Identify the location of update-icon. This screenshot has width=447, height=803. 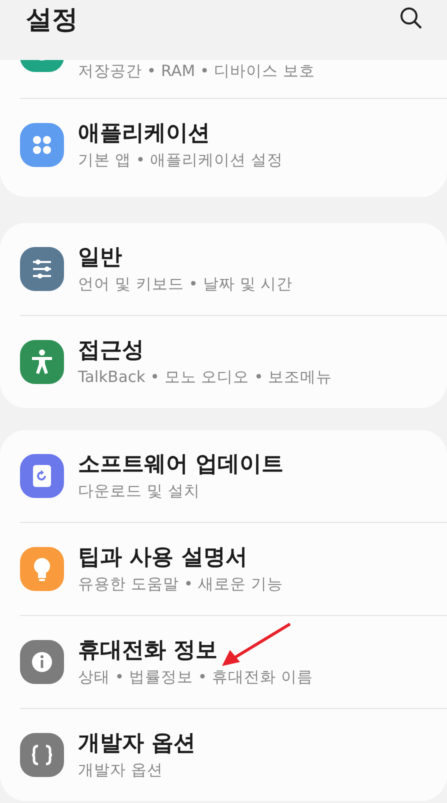
(42, 476).